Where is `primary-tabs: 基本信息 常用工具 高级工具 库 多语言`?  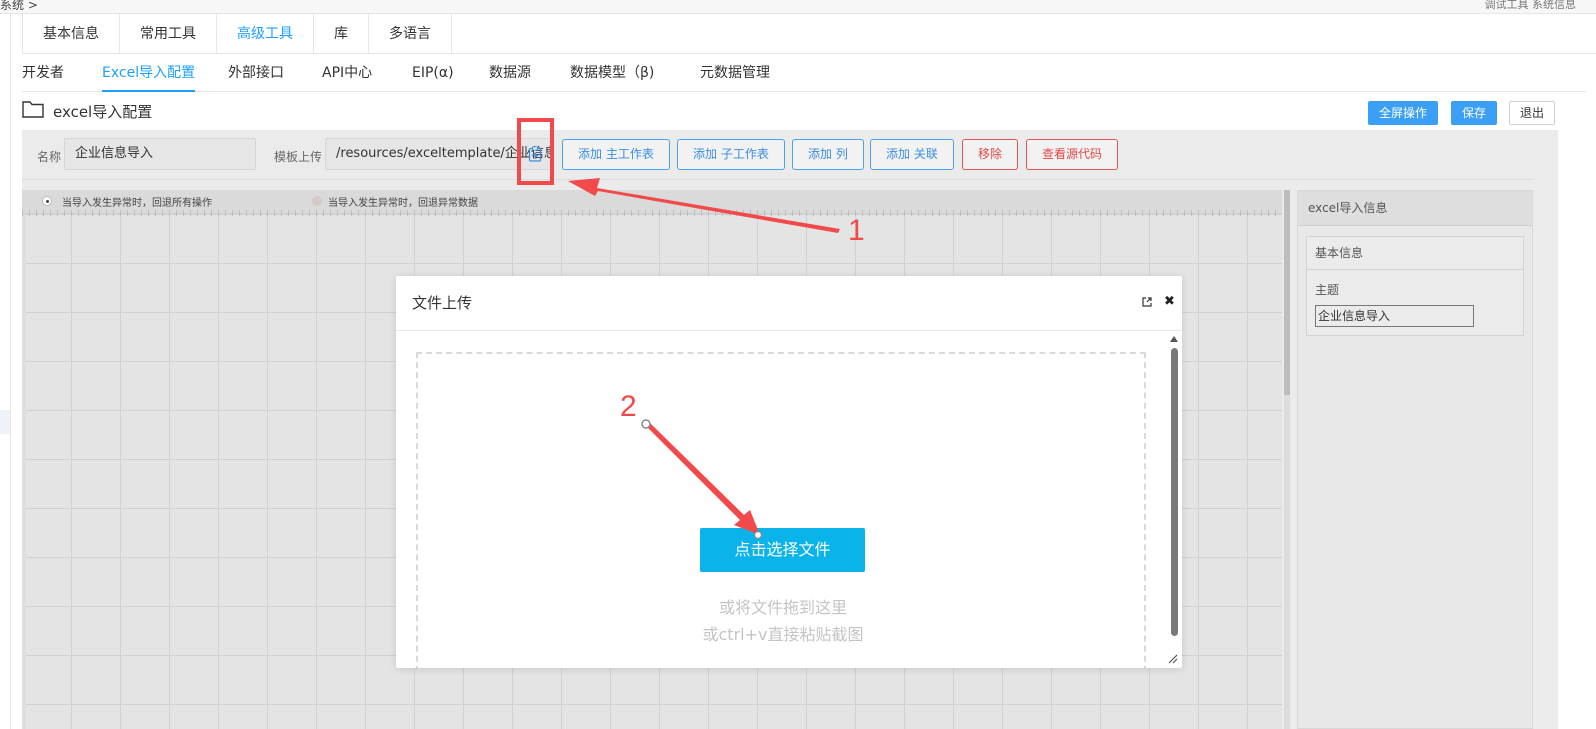 primary-tabs: 基本信息 常用工具 高级工具 库 多语言 is located at coordinates (809, 34).